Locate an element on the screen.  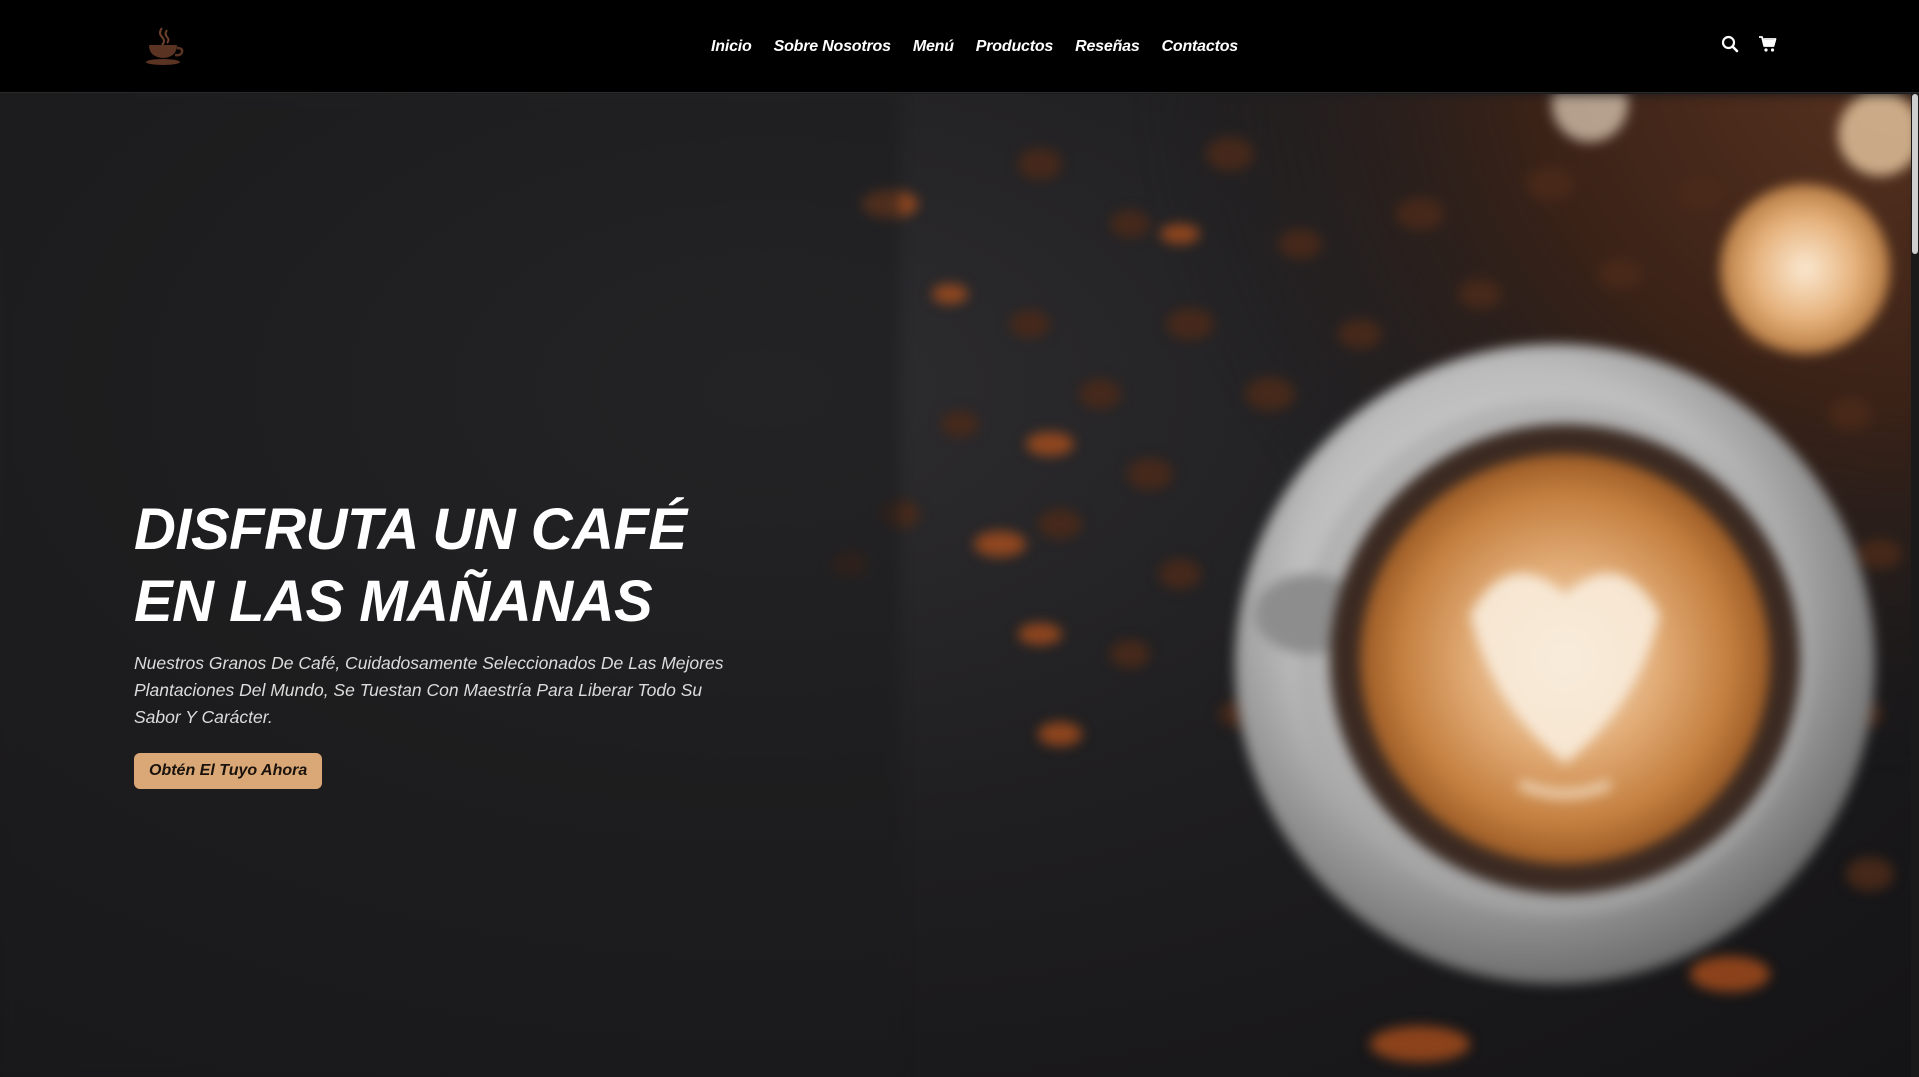
hero-title-line-2: EN LAS MAÑANAS is located at coordinates (393, 601).